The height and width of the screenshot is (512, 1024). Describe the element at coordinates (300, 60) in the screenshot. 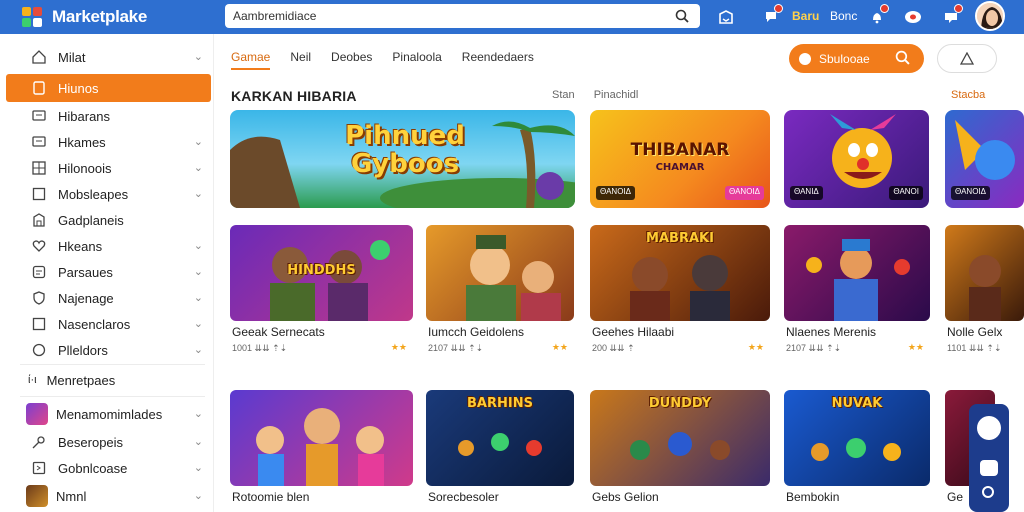

I see `tab-neil: Neil` at that location.